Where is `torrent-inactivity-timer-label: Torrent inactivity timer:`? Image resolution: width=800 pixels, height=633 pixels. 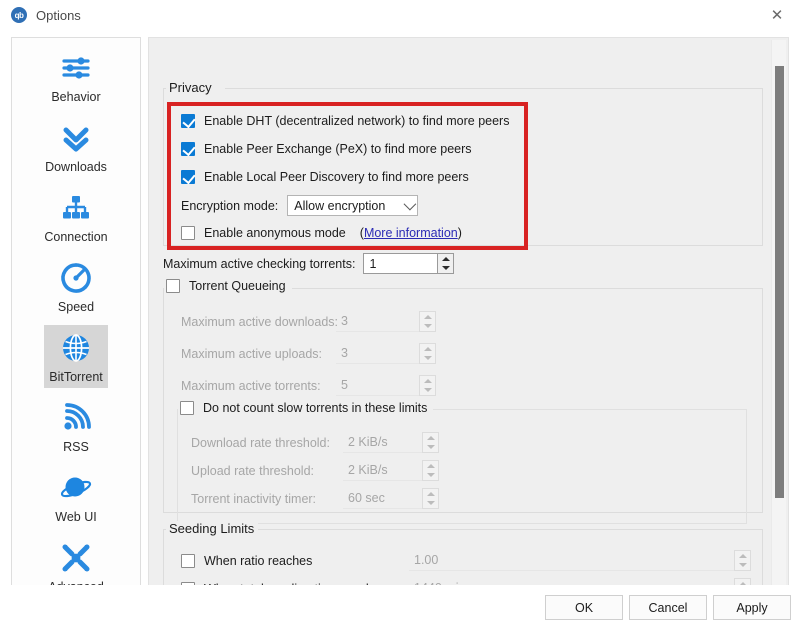
torrent-inactivity-timer-label: Torrent inactivity timer: is located at coordinates (254, 498).